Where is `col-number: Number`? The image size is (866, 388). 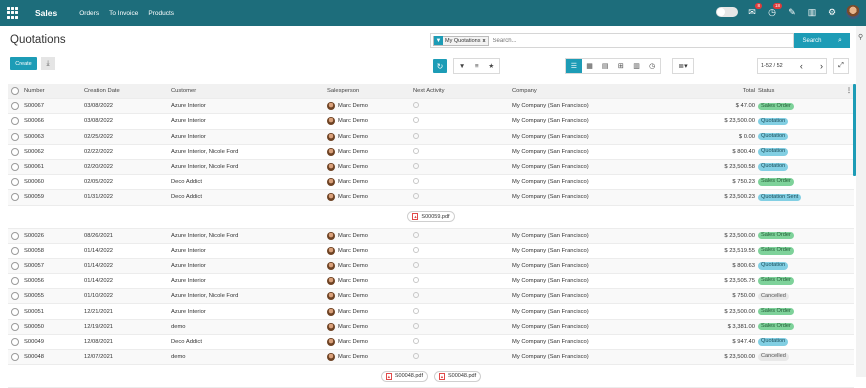
col-number: Number is located at coordinates (53, 91).